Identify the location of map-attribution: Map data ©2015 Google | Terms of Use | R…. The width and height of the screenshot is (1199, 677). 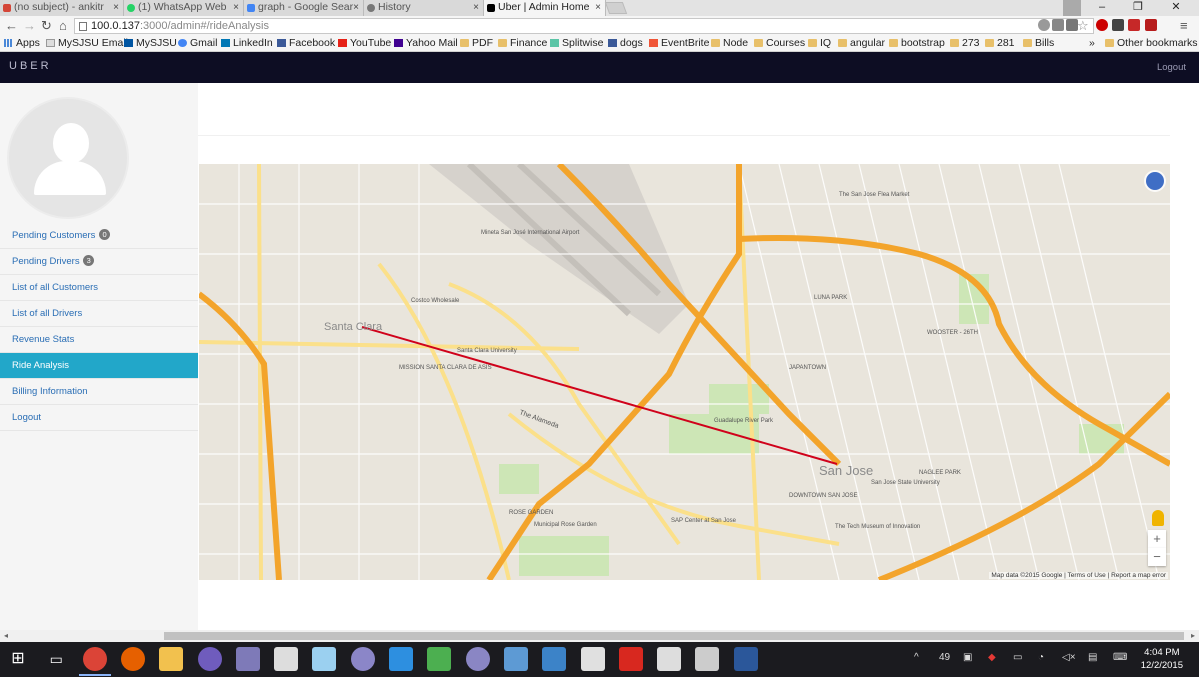
(1078, 575).